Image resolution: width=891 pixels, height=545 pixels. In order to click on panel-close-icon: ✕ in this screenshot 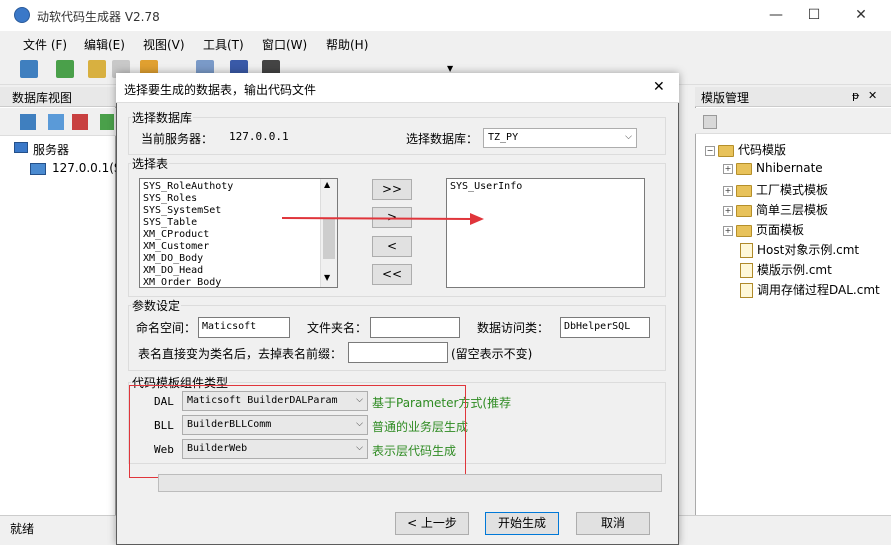, I will do `click(872, 95)`.